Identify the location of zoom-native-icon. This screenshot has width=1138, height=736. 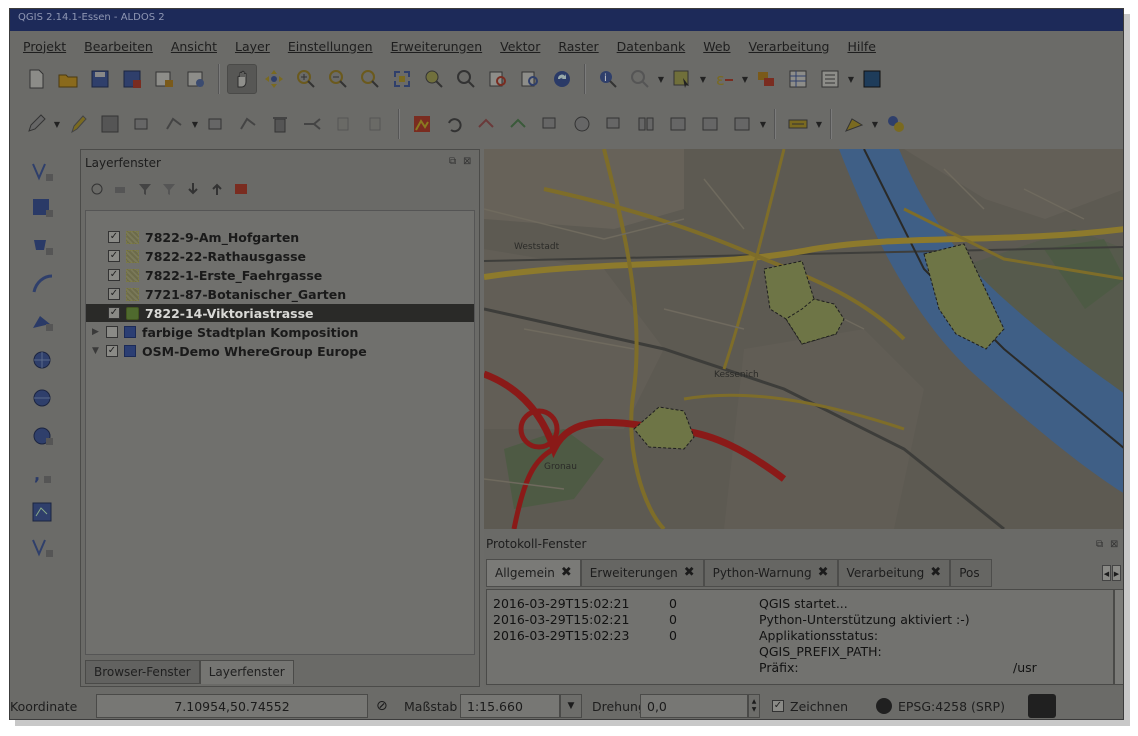
(370, 79).